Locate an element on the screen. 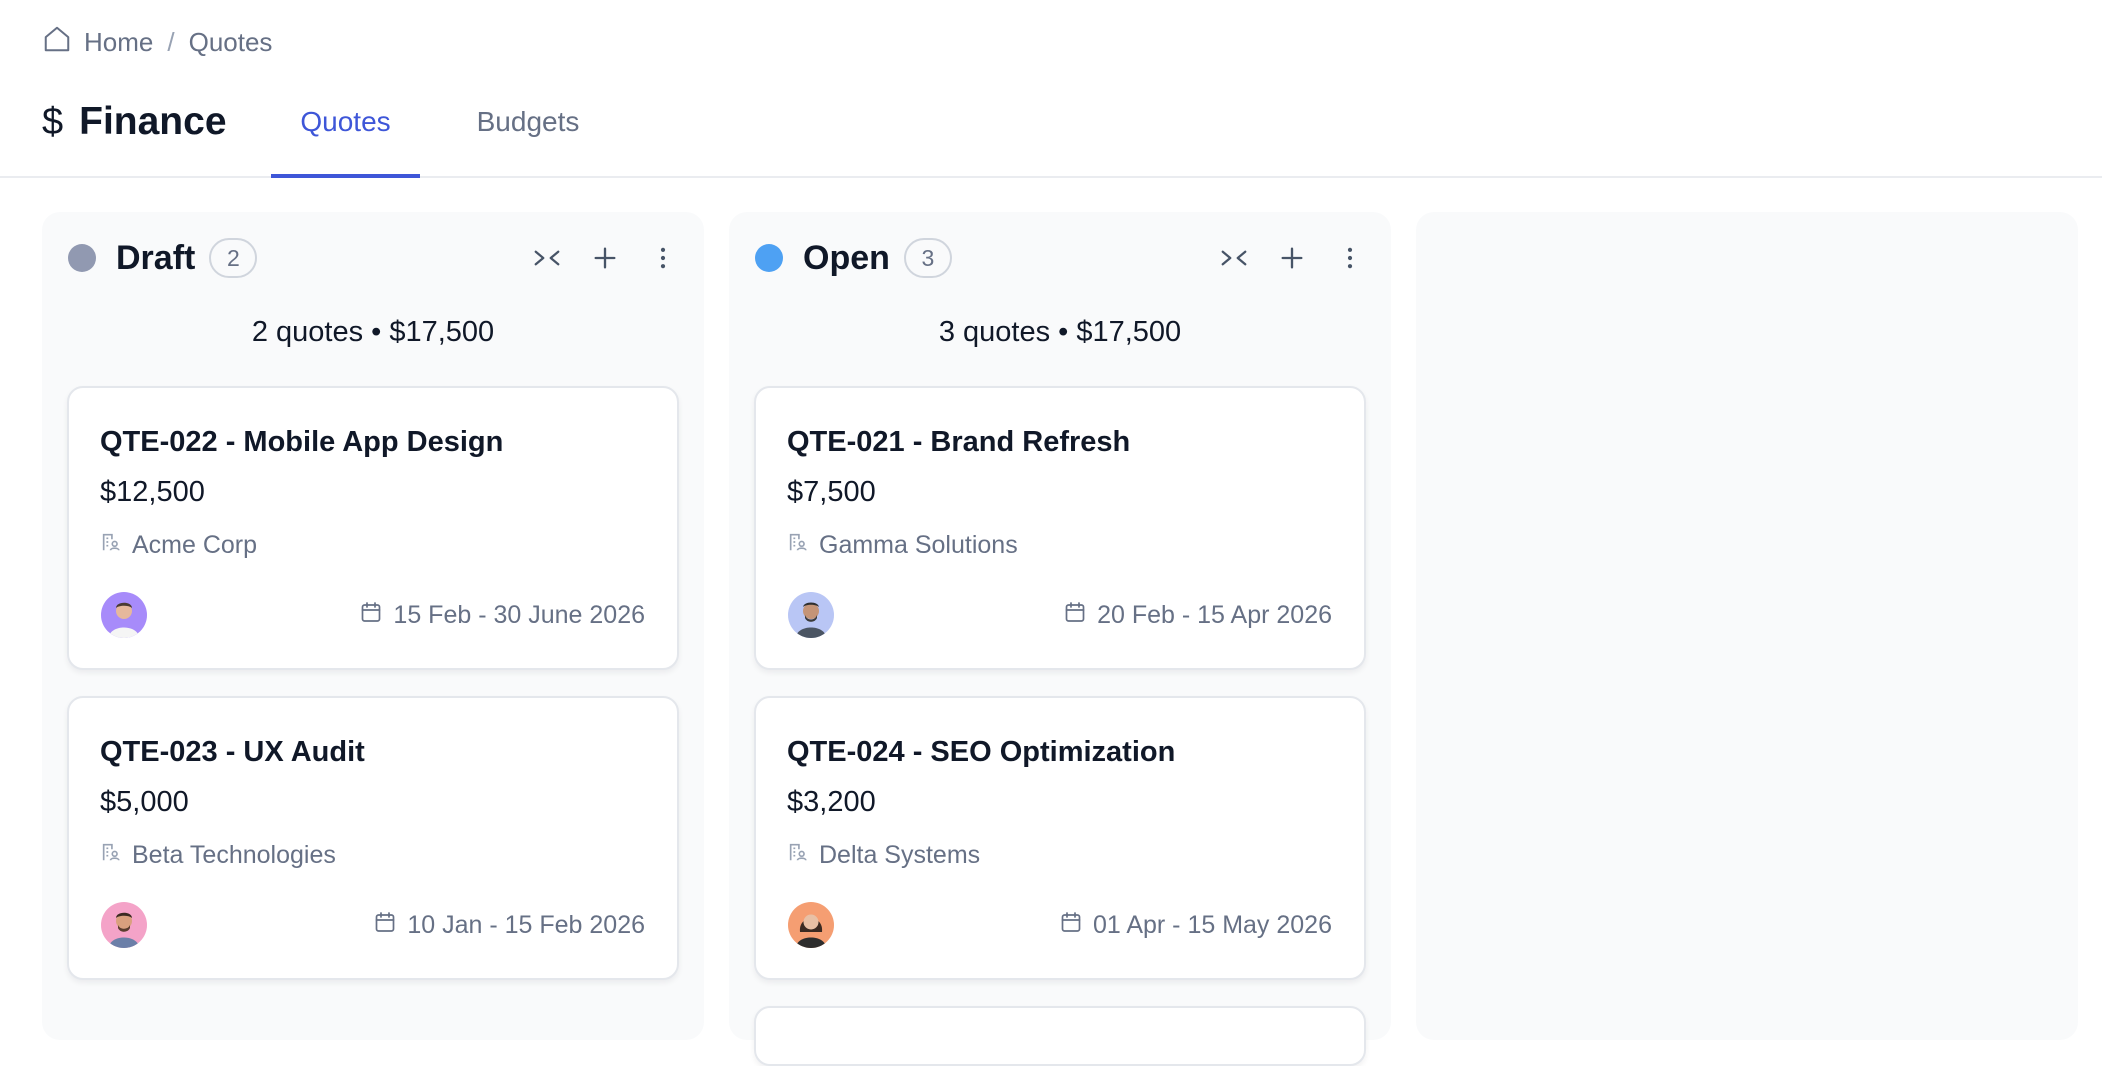  card-date-range: 15 Feb - 30 June 2026 is located at coordinates (519, 614).